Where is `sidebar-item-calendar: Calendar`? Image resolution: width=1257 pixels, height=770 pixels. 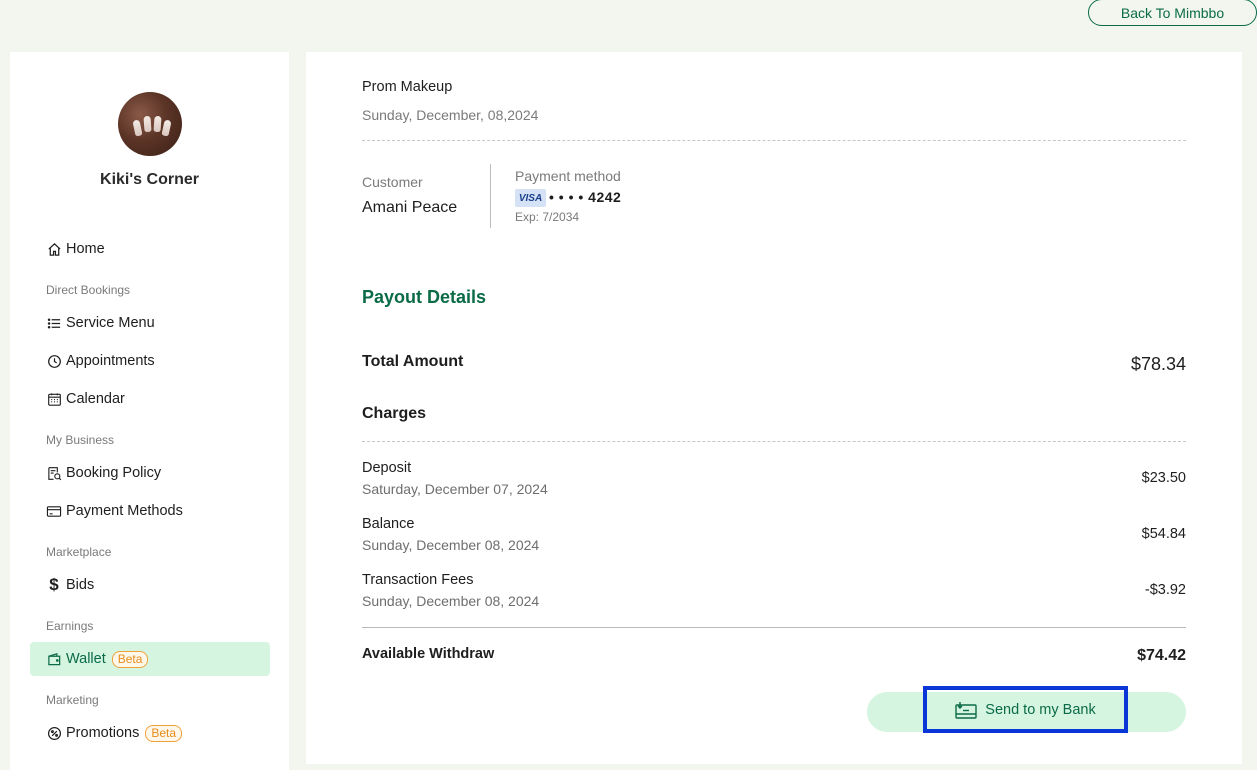
sidebar-item-calendar: Calendar is located at coordinates (150, 399).